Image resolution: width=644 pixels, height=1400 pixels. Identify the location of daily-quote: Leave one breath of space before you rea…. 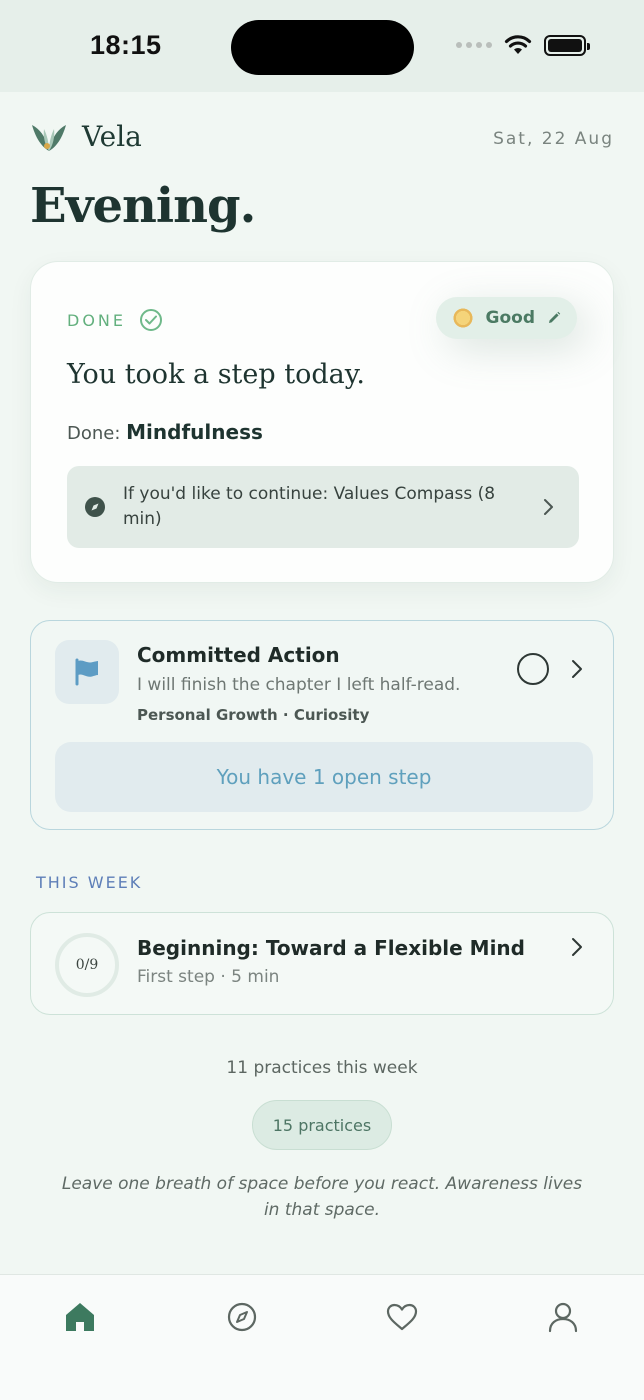
(322, 1197).